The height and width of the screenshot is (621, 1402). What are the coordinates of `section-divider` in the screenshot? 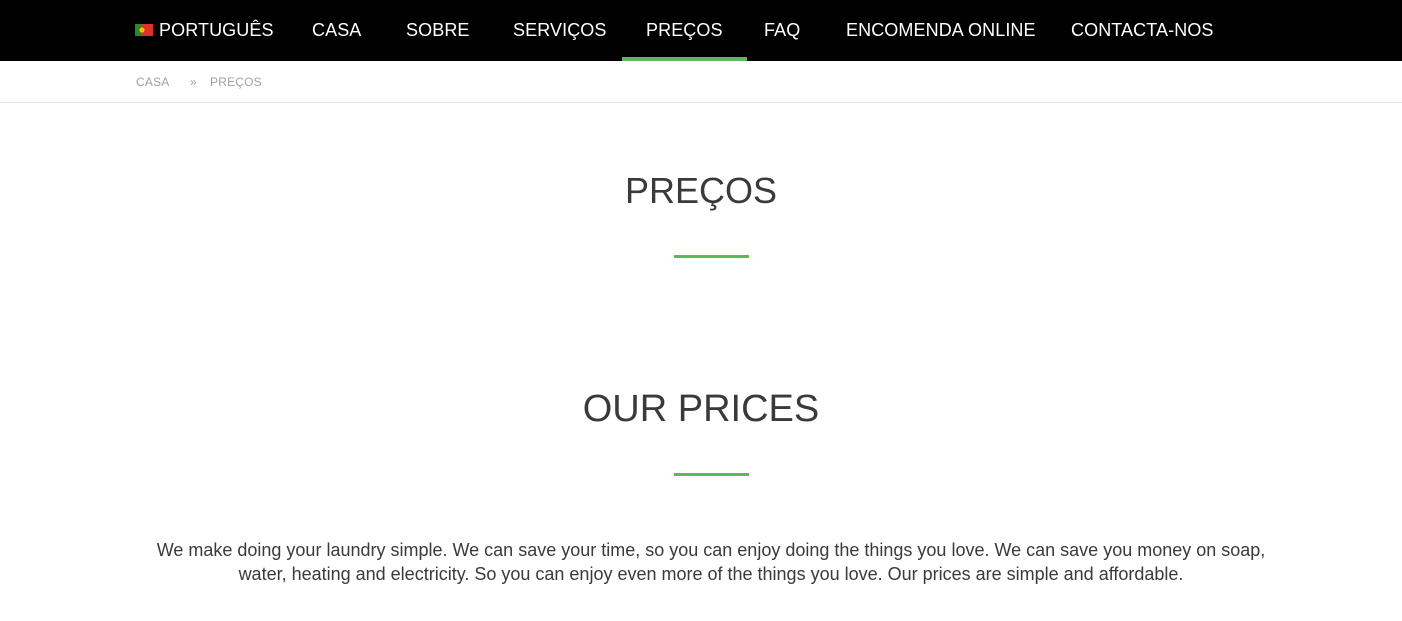 It's located at (711, 474).